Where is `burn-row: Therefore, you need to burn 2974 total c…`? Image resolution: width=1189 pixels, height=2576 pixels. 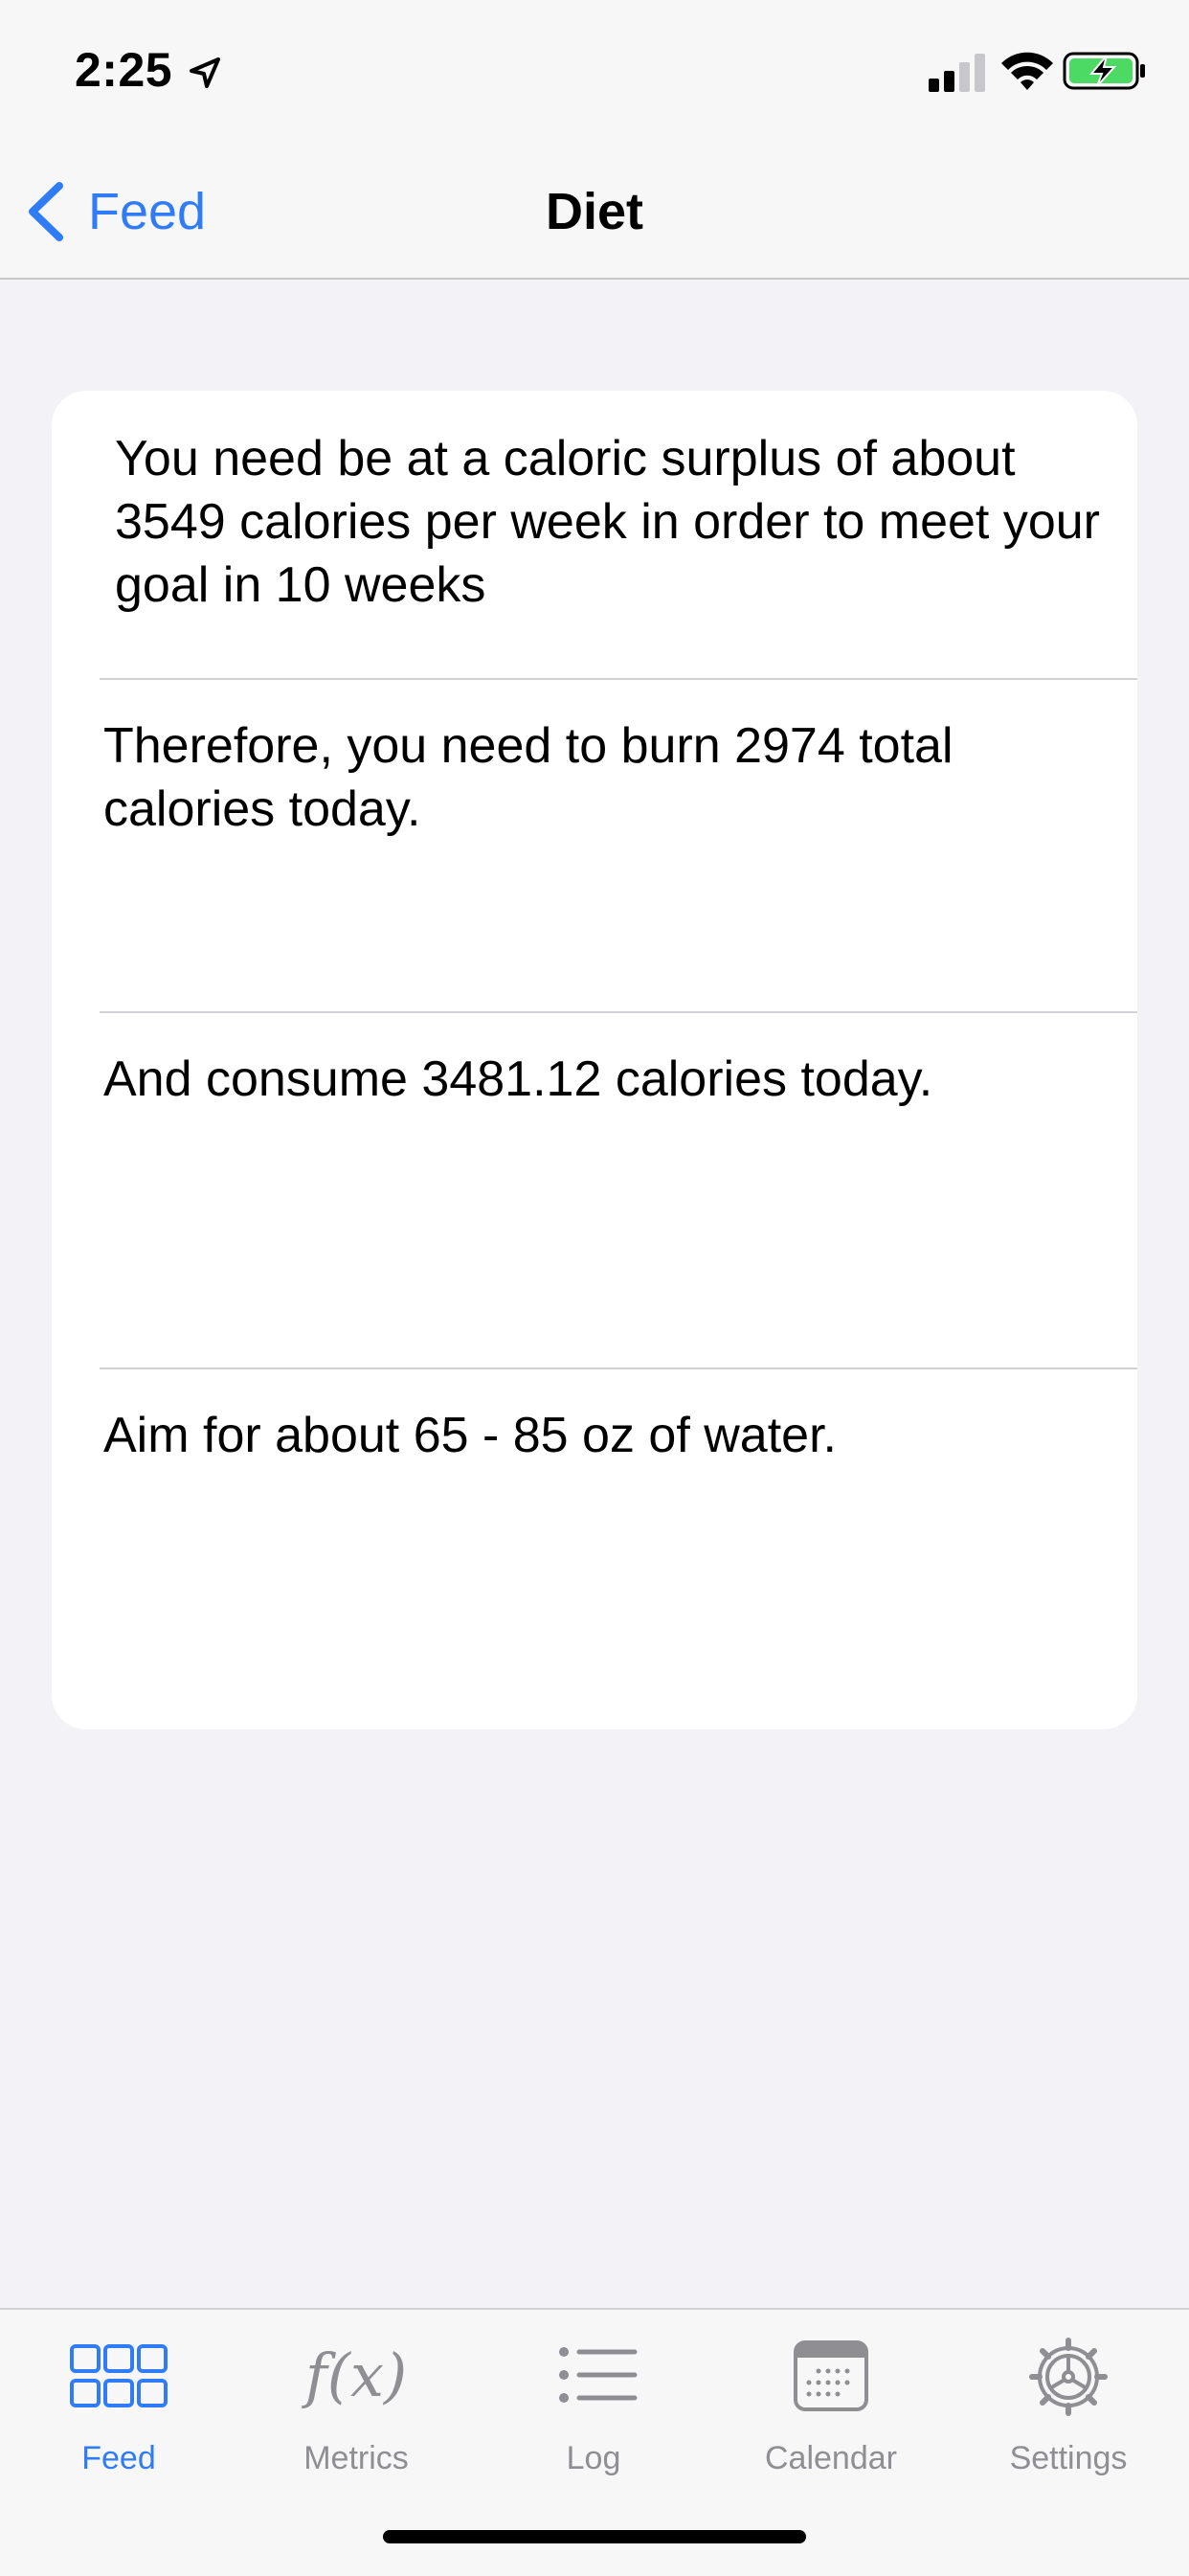
burn-row: Therefore, you need to burn 2974 total c… is located at coordinates (594, 845).